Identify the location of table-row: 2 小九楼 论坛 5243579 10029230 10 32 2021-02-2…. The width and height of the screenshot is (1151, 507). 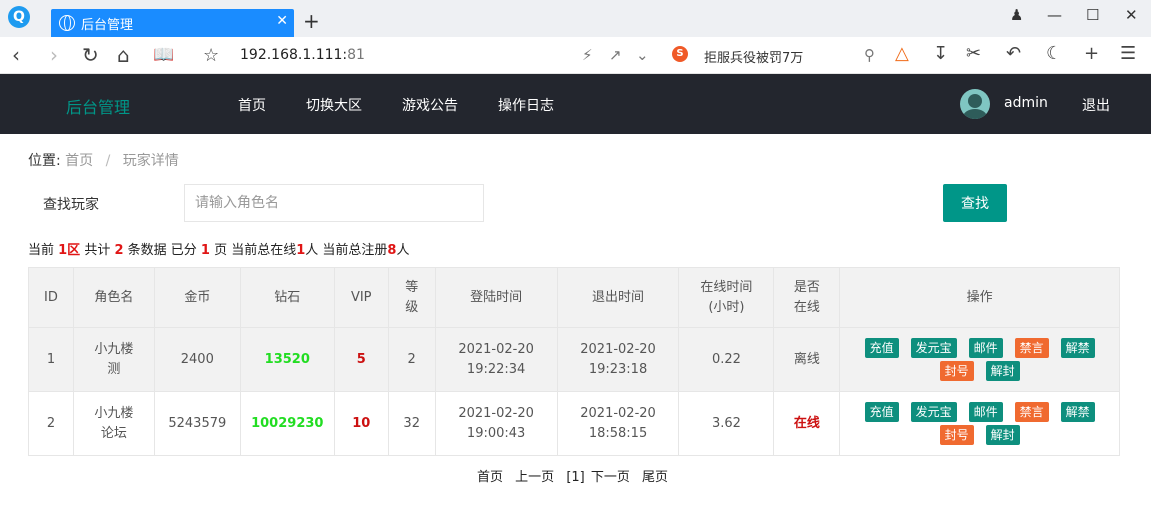
(574, 423).